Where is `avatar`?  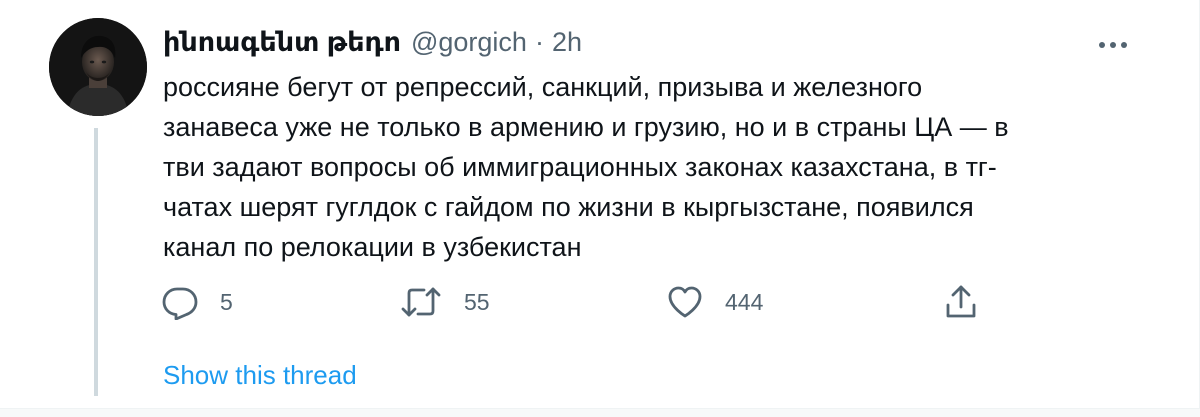
avatar is located at coordinates (98, 67).